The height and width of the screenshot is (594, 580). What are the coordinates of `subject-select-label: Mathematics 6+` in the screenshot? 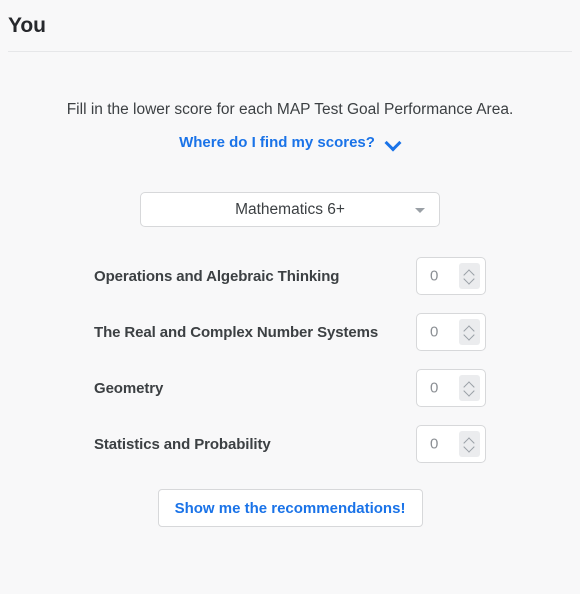 It's located at (290, 209).